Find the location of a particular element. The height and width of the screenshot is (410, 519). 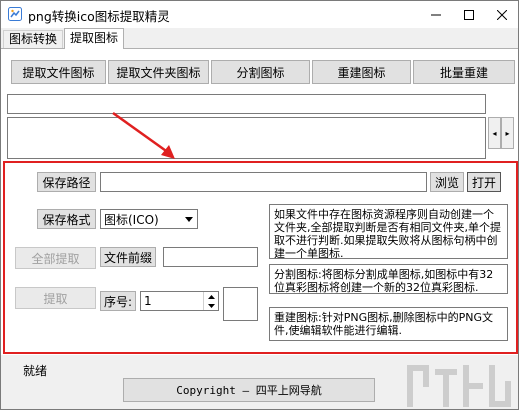

open-button: 打开 is located at coordinates (484, 182).